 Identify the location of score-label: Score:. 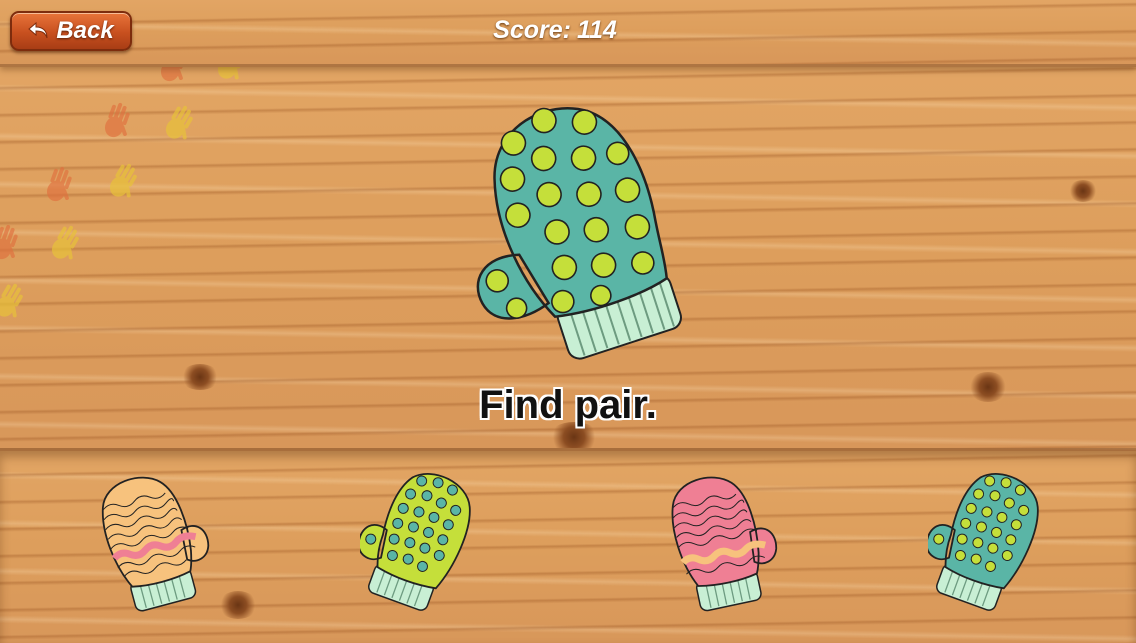
(532, 30).